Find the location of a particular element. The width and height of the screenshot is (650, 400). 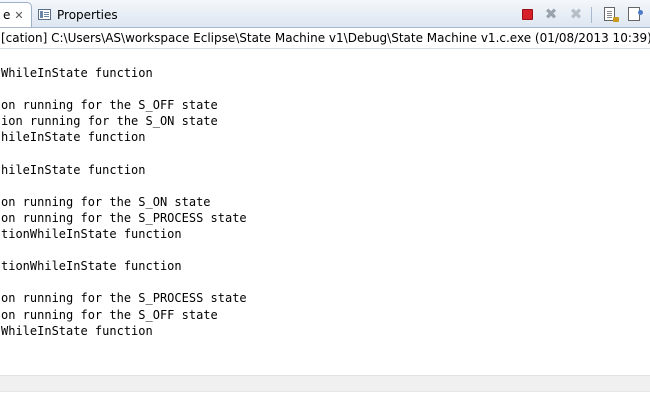

terminate-button is located at coordinates (527, 14).